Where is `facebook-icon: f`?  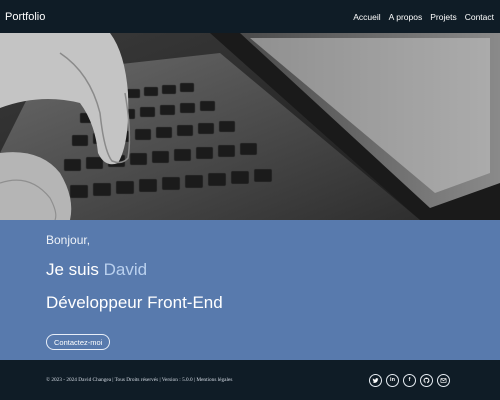 facebook-icon: f is located at coordinates (409, 380).